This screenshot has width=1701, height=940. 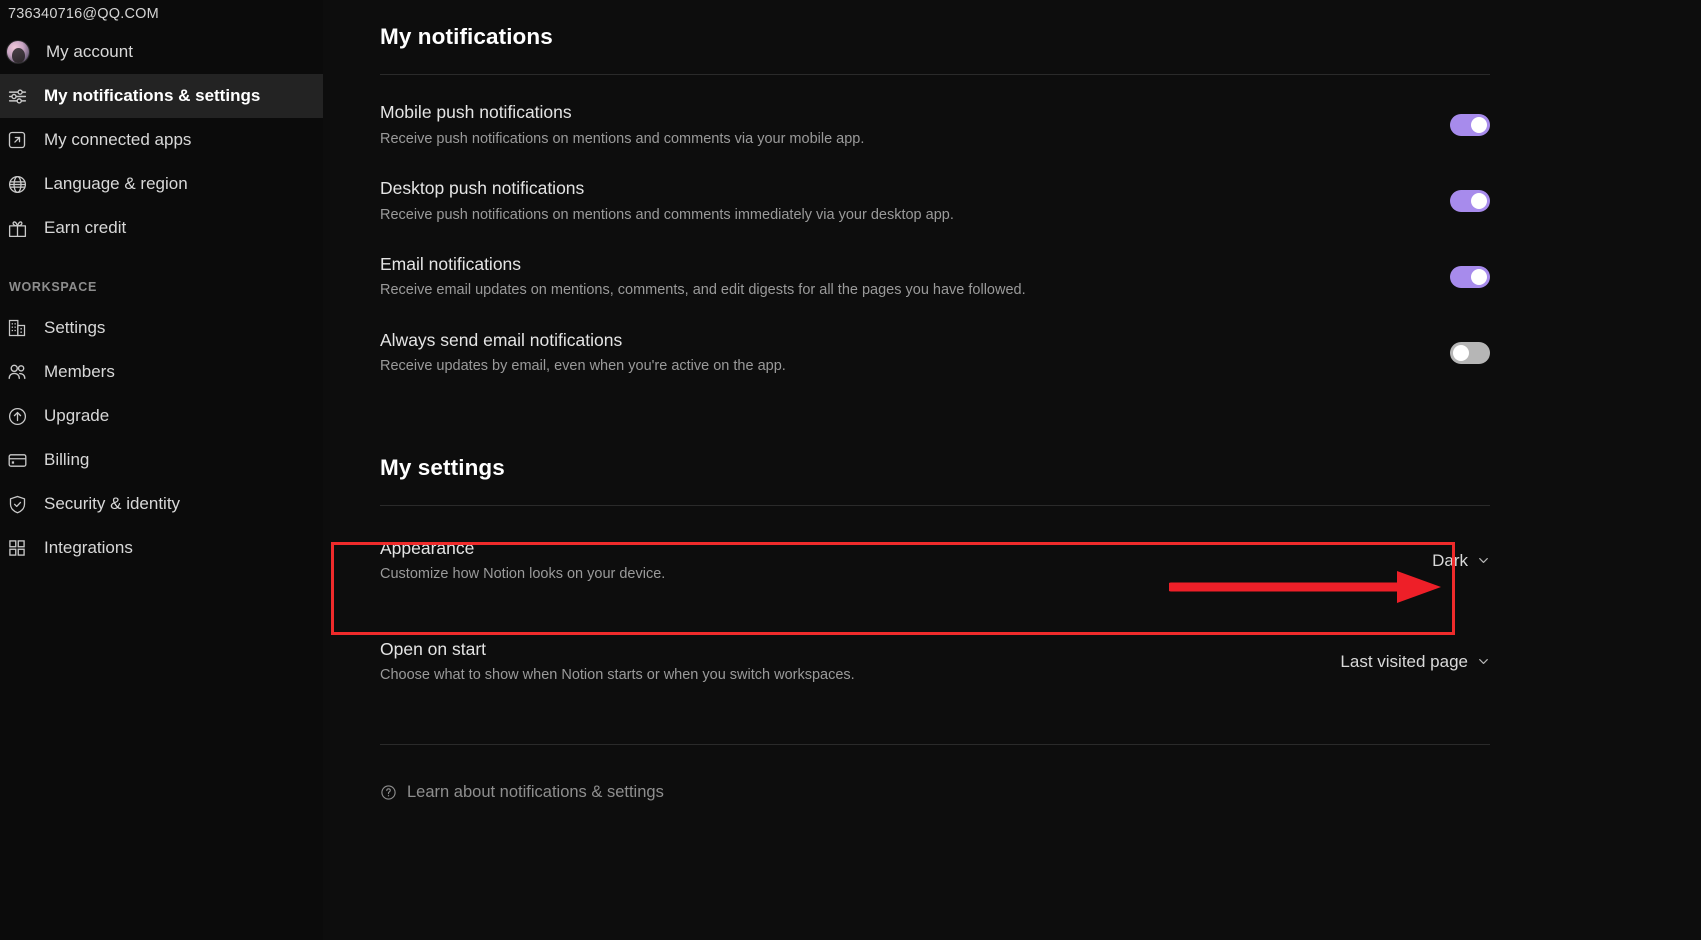 I want to click on arrow-up-circle-icon, so click(x=17, y=416).